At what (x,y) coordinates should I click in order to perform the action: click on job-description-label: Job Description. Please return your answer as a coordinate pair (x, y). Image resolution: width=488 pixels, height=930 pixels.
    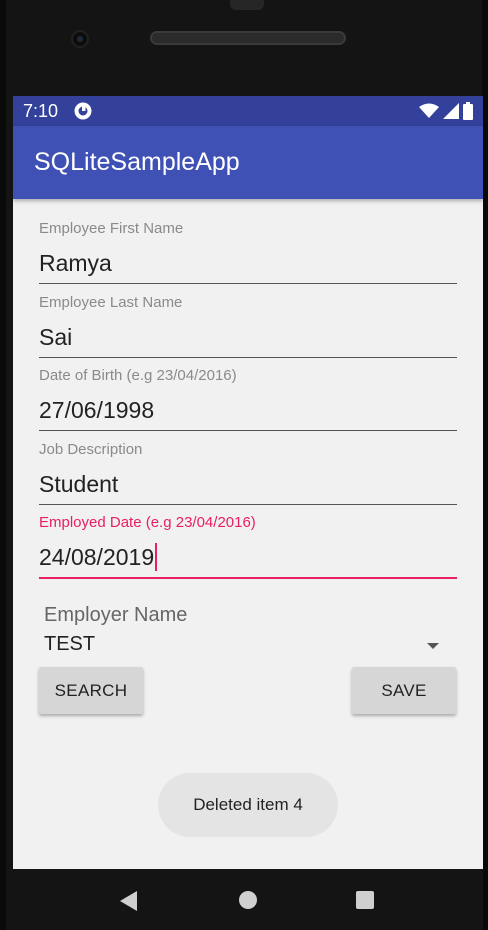
    Looking at the image, I should click on (91, 449).